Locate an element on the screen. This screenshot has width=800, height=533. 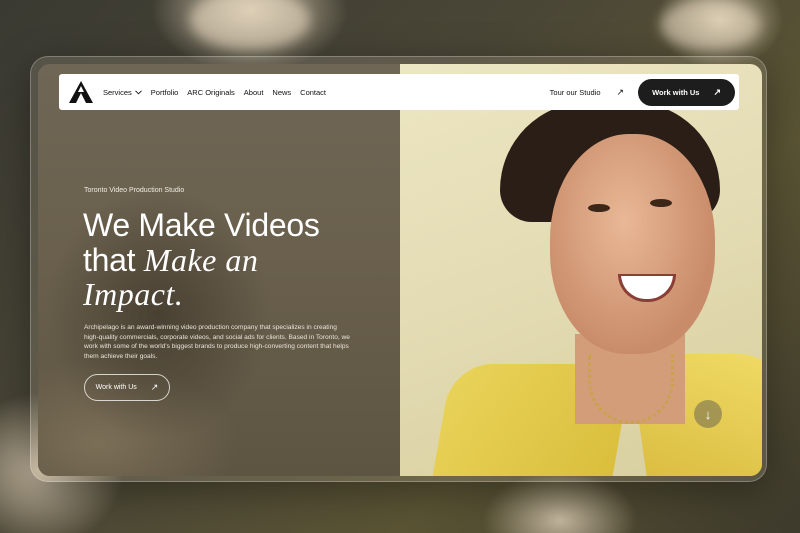
nav-item-label: Services is located at coordinates (117, 92).